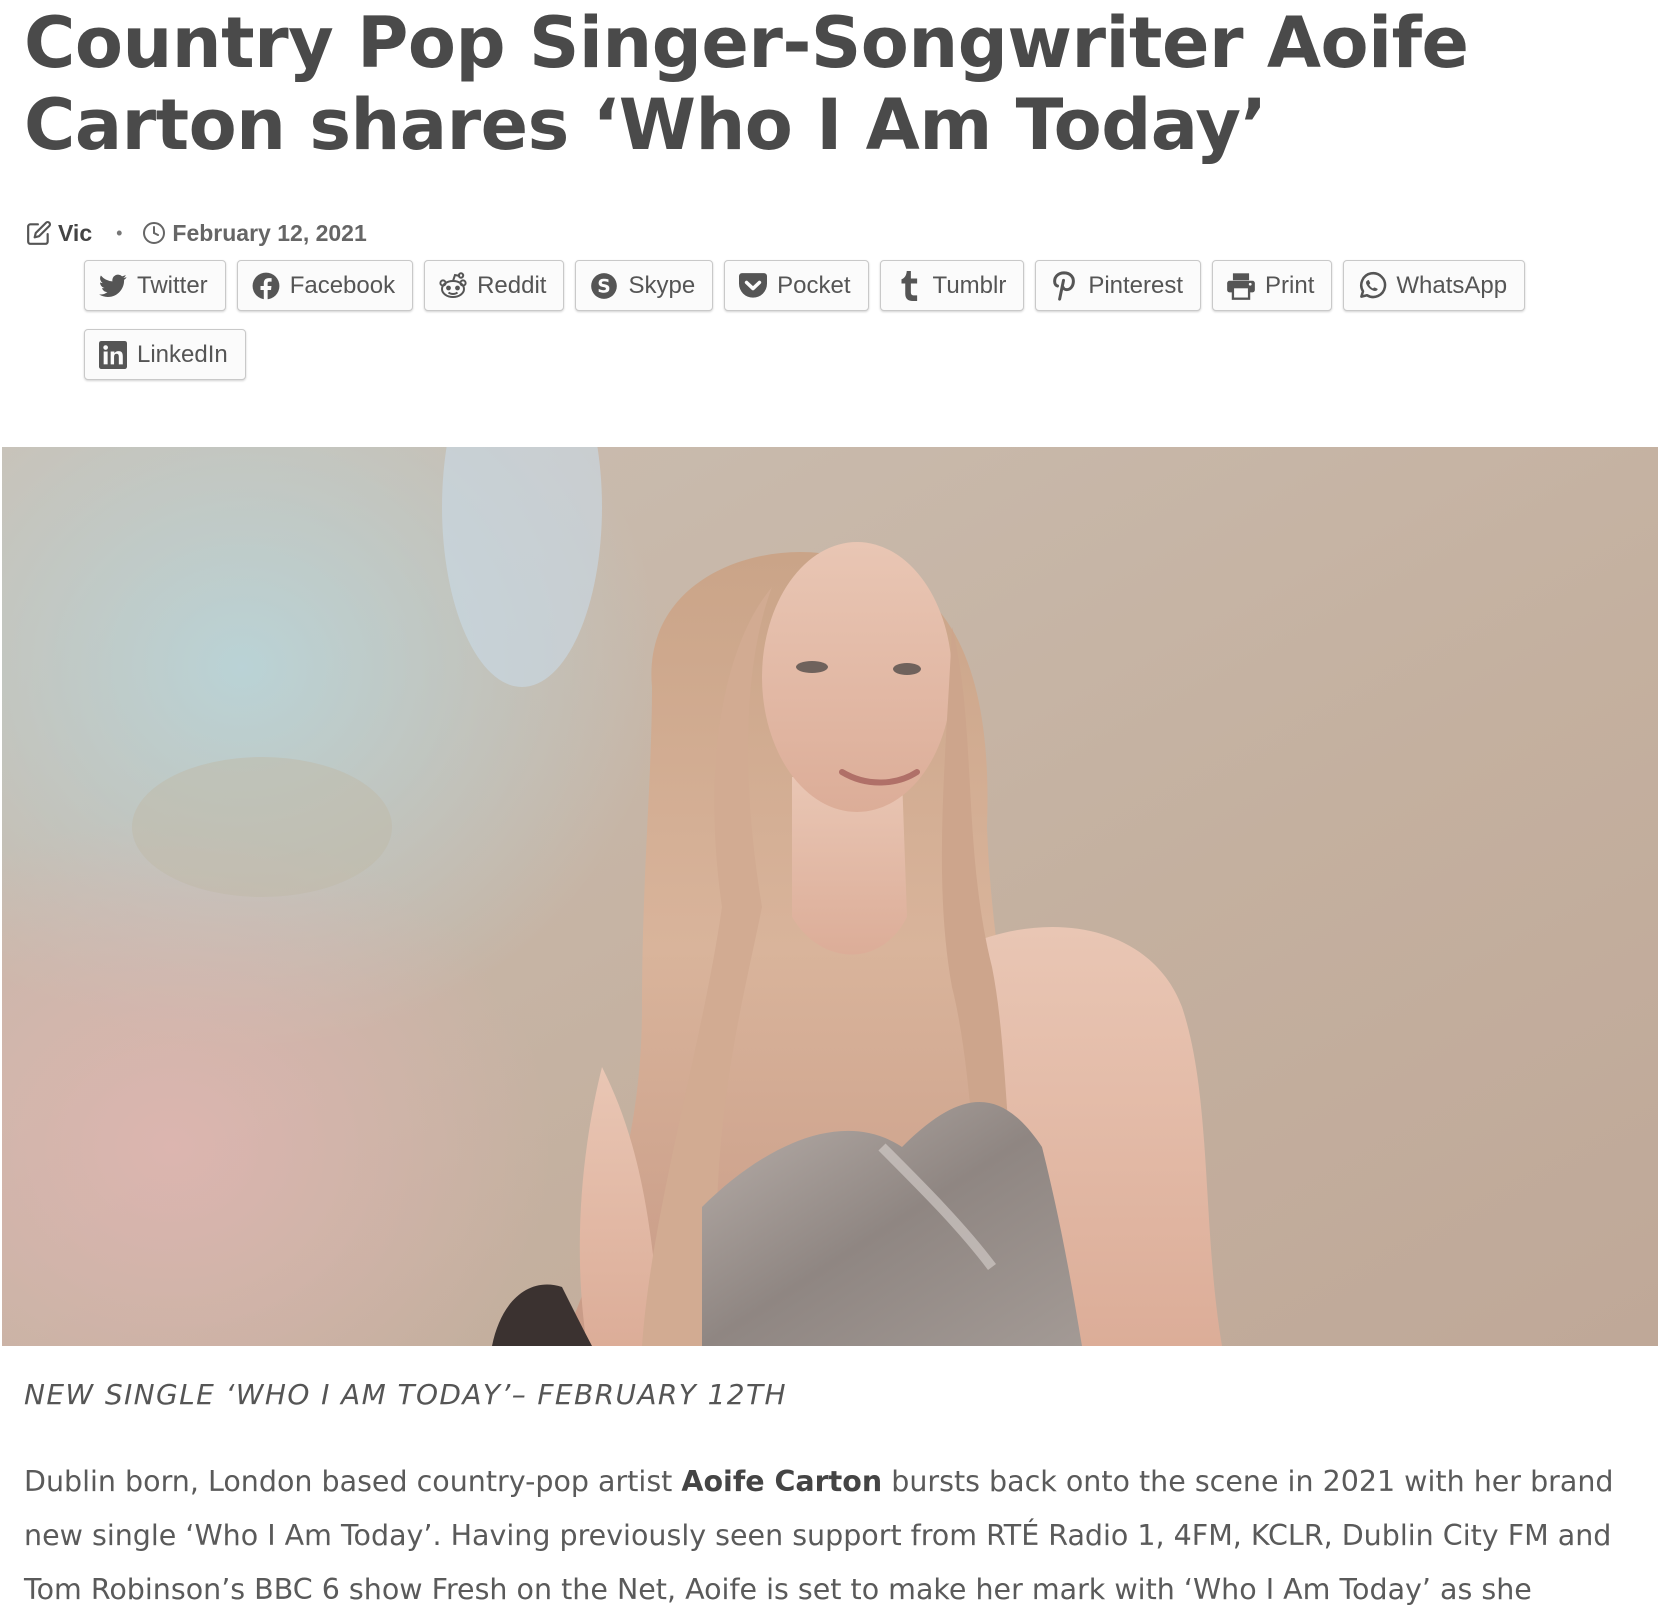 The image size is (1658, 1622). I want to click on share-button-label: Reddit, so click(512, 285).